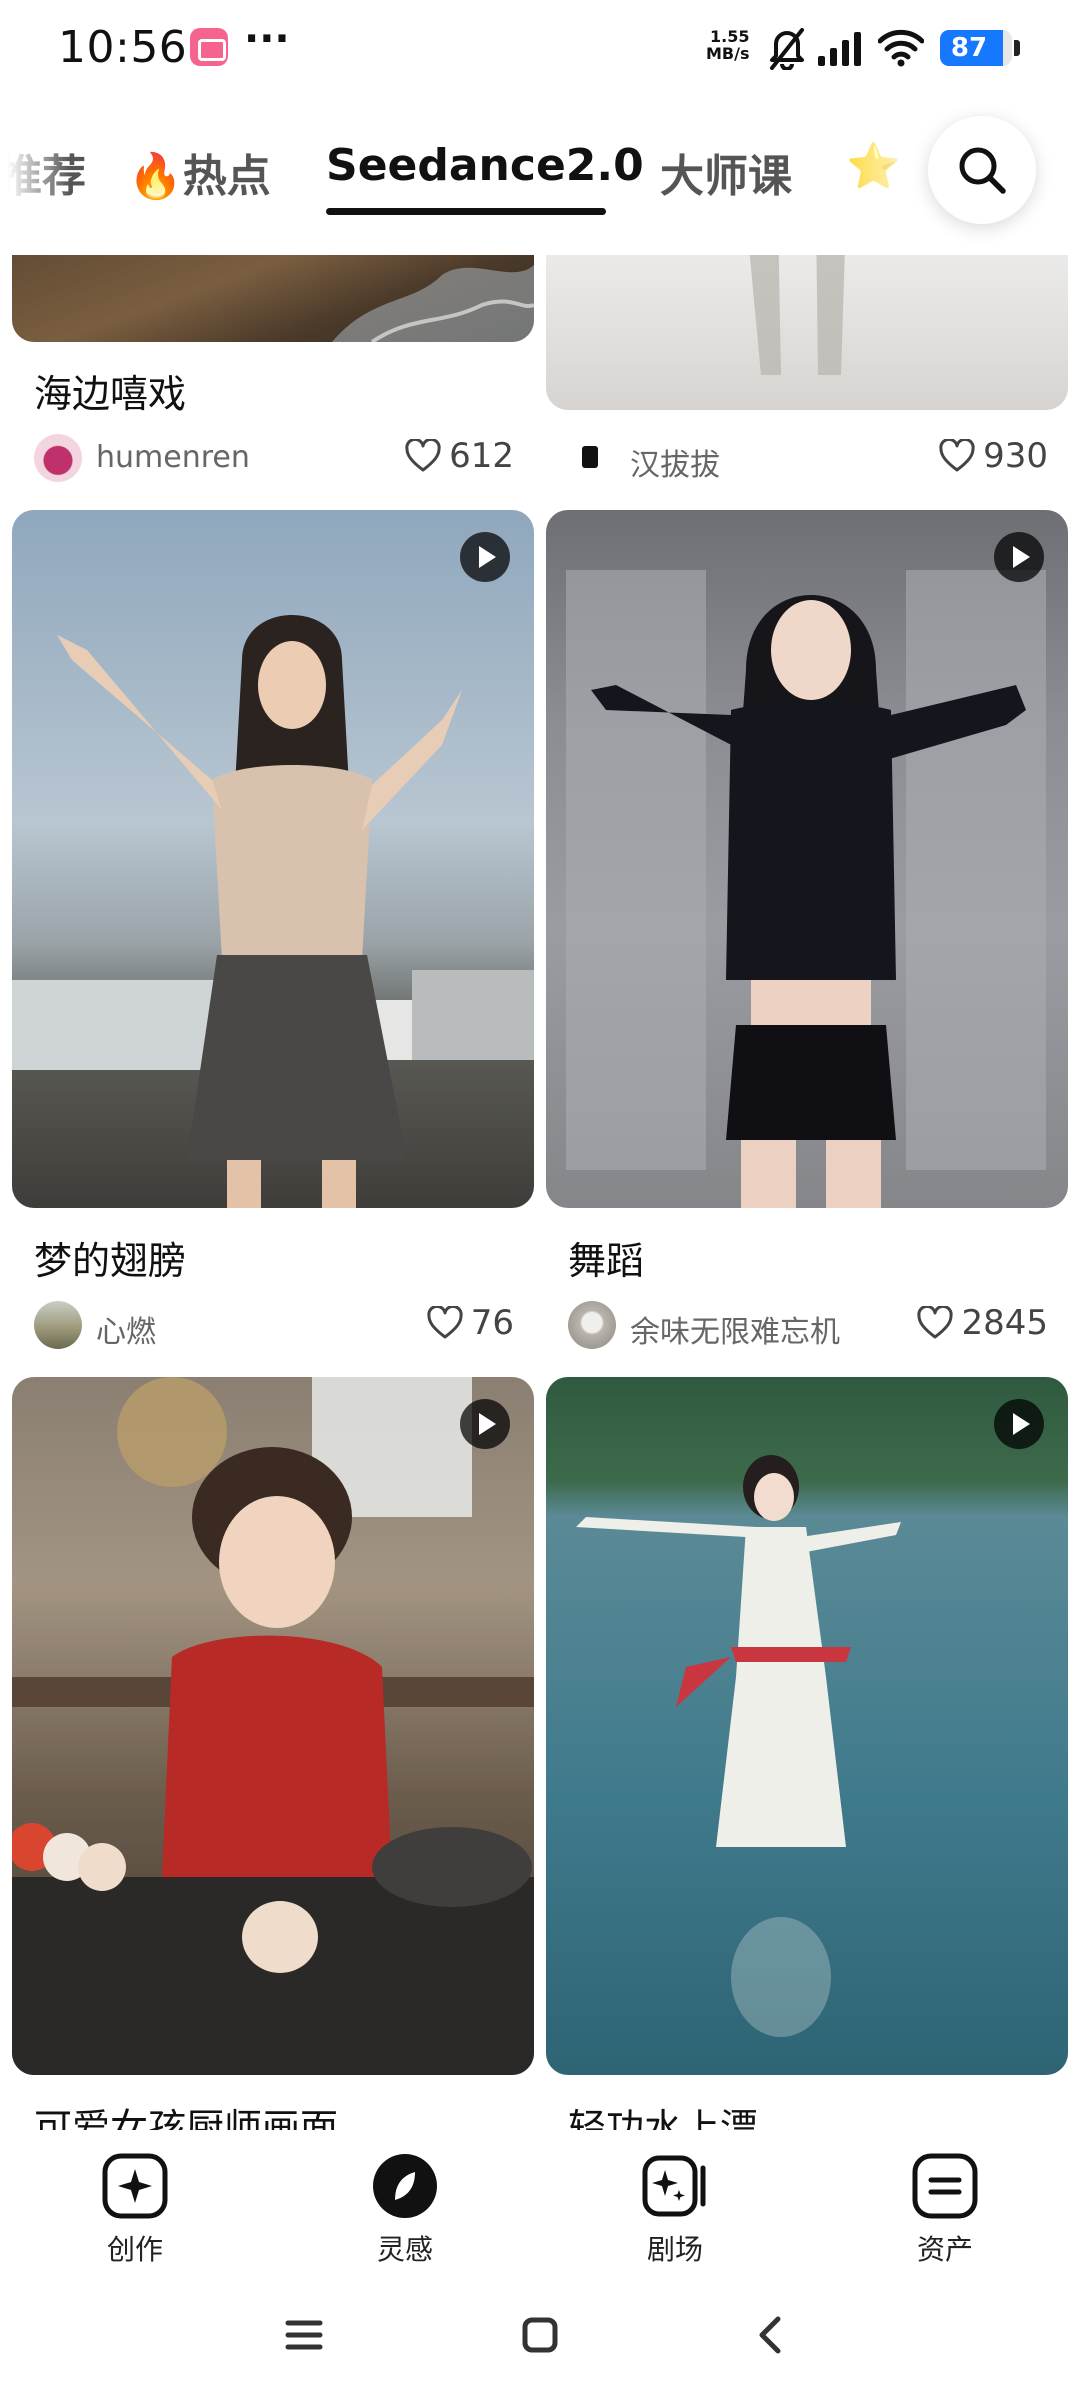 The width and height of the screenshot is (1080, 2400). Describe the element at coordinates (123, 47) in the screenshot. I see `status-time: 10:56` at that location.